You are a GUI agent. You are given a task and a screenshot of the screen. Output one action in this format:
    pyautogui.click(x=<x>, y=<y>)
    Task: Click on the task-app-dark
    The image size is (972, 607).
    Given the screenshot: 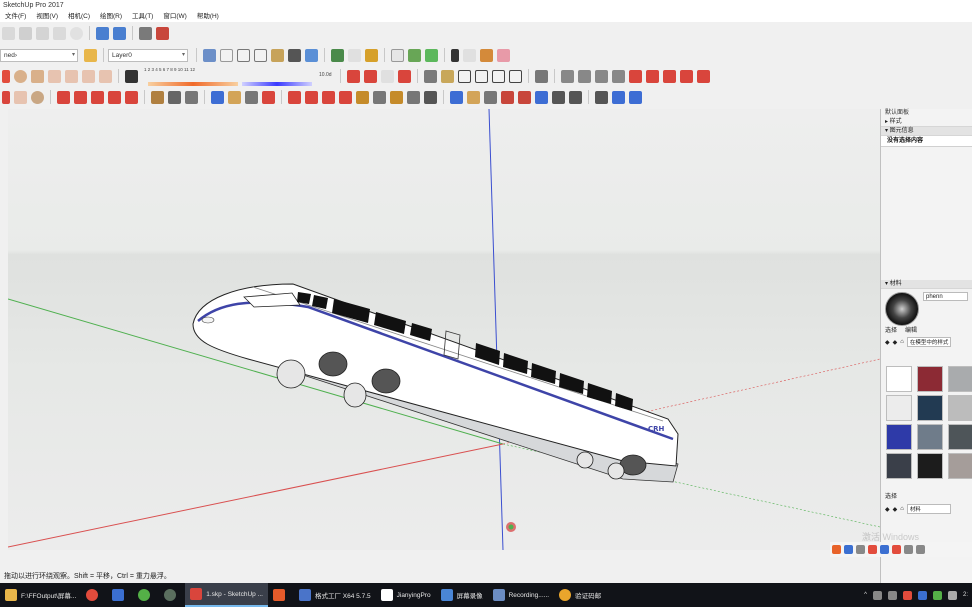 What is the action you would take?
    pyautogui.click(x=172, y=595)
    